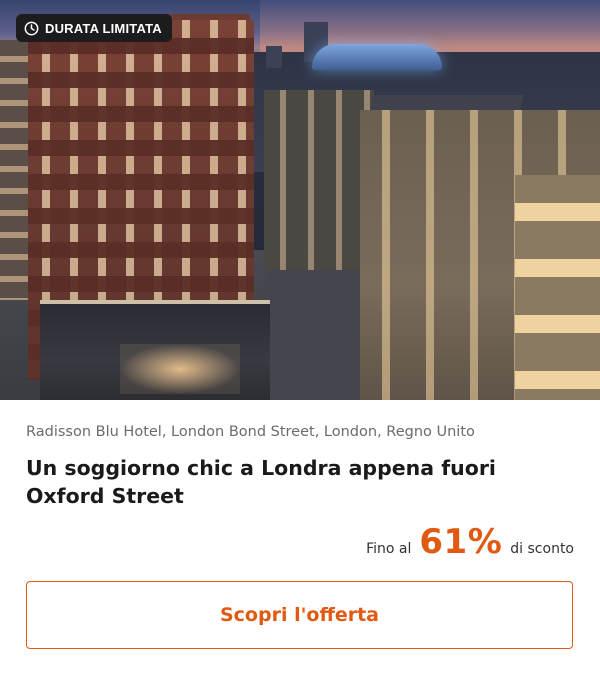  What do you see at coordinates (103, 28) in the screenshot?
I see `badge-label: DURATA LIMITATA` at bounding box center [103, 28].